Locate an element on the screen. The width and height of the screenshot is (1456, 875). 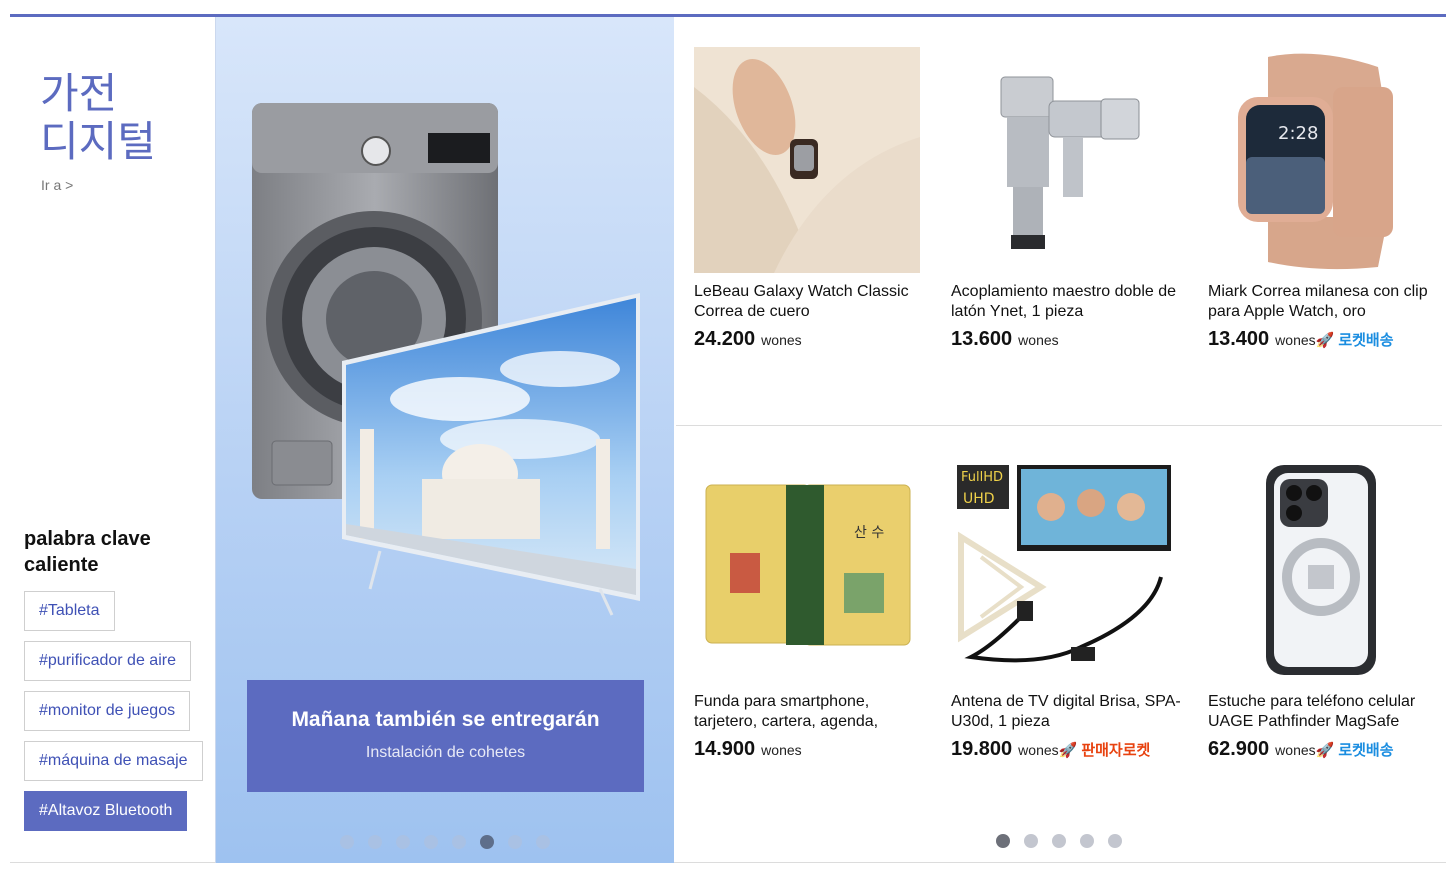
product-price-row: 13.400 wones 🚀 로켓배송 is located at coordinates (1328, 339).